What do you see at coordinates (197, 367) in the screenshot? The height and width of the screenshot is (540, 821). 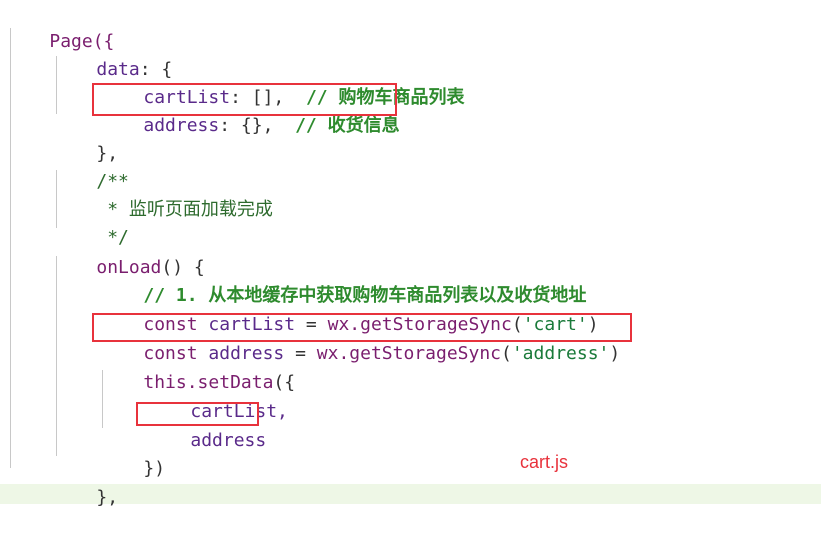 I see `code-line: this.setData({` at bounding box center [197, 367].